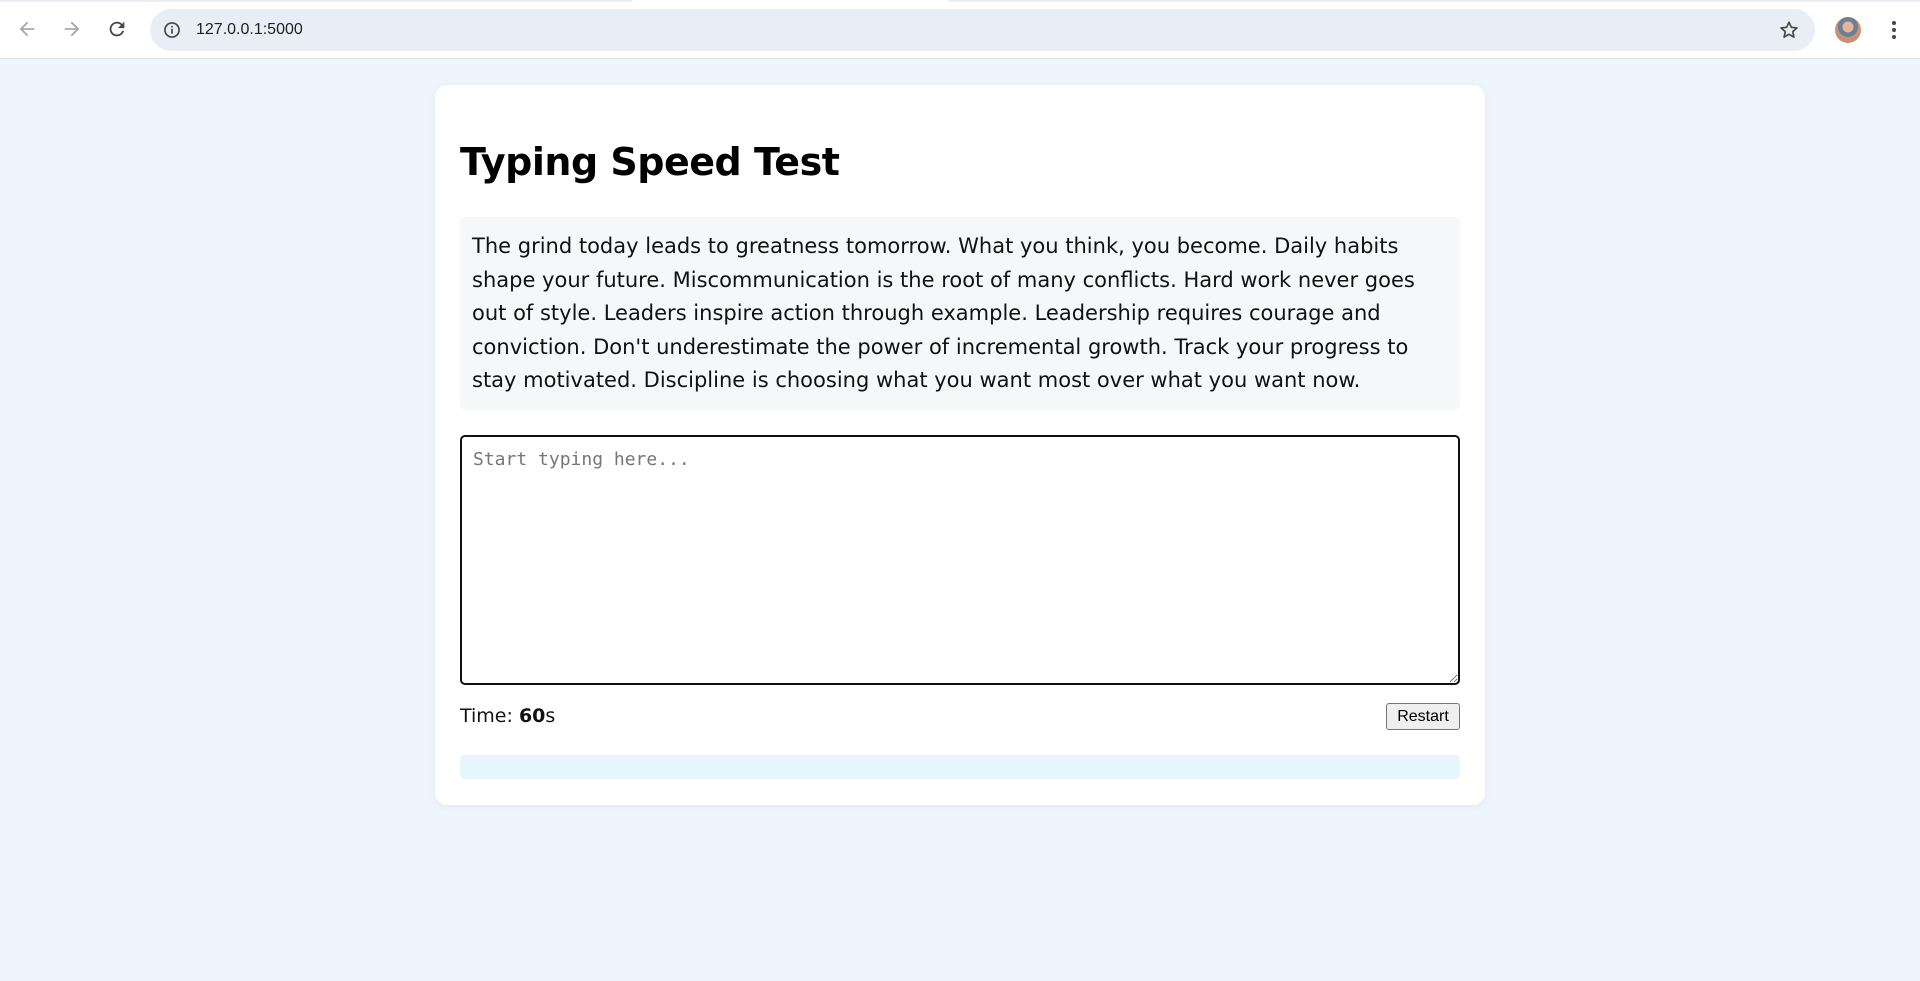 The height and width of the screenshot is (981, 1920). I want to click on address-bar: 127.0.0.1:5000, so click(982, 30).